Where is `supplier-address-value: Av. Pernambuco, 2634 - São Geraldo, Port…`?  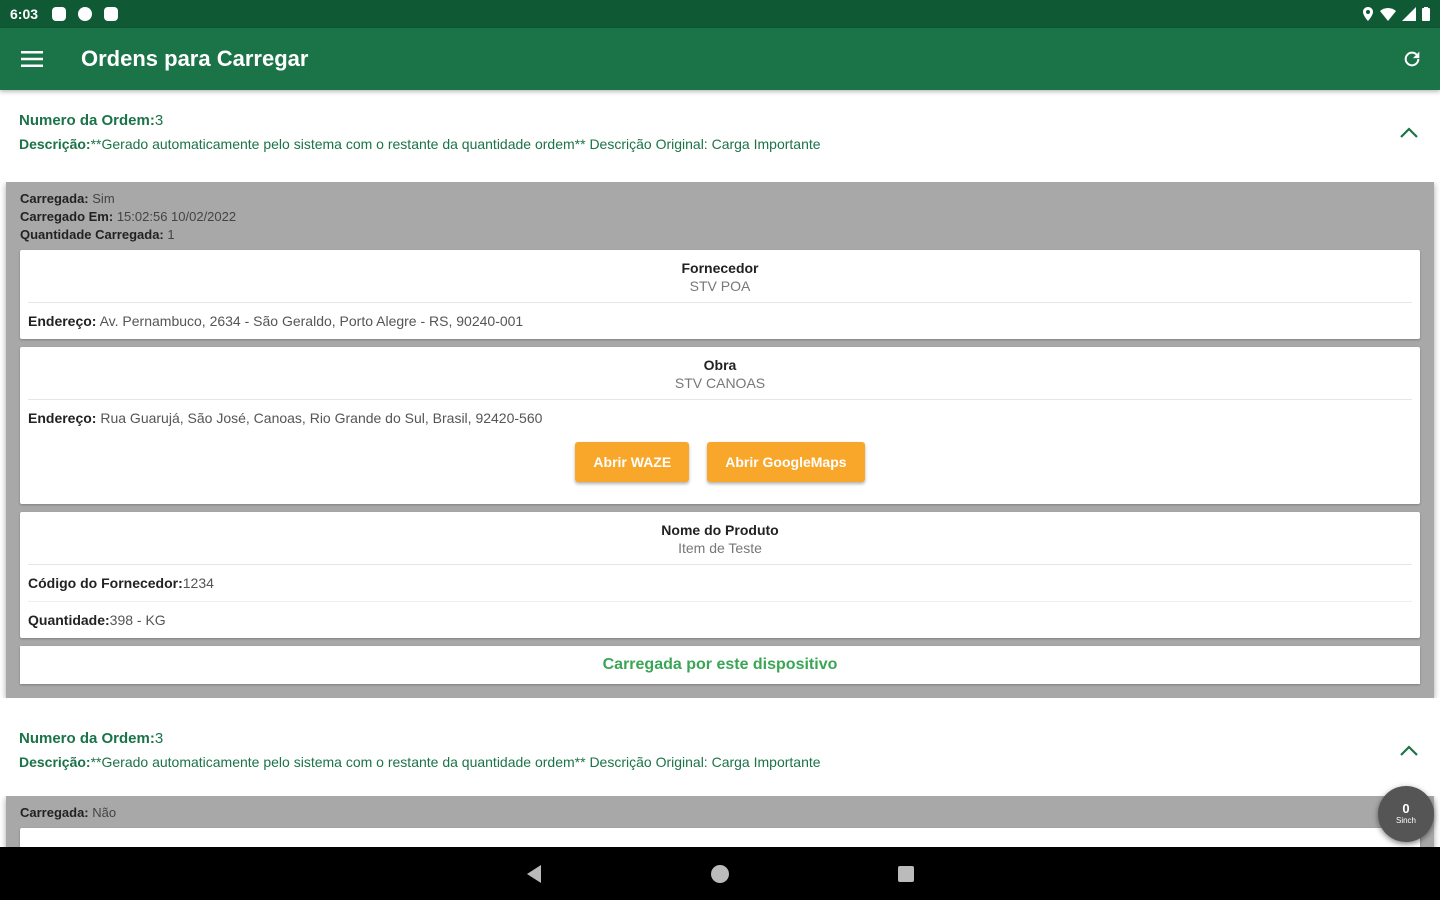
supplier-address-value: Av. Pernambuco, 2634 - São Geraldo, Port… is located at coordinates (311, 321).